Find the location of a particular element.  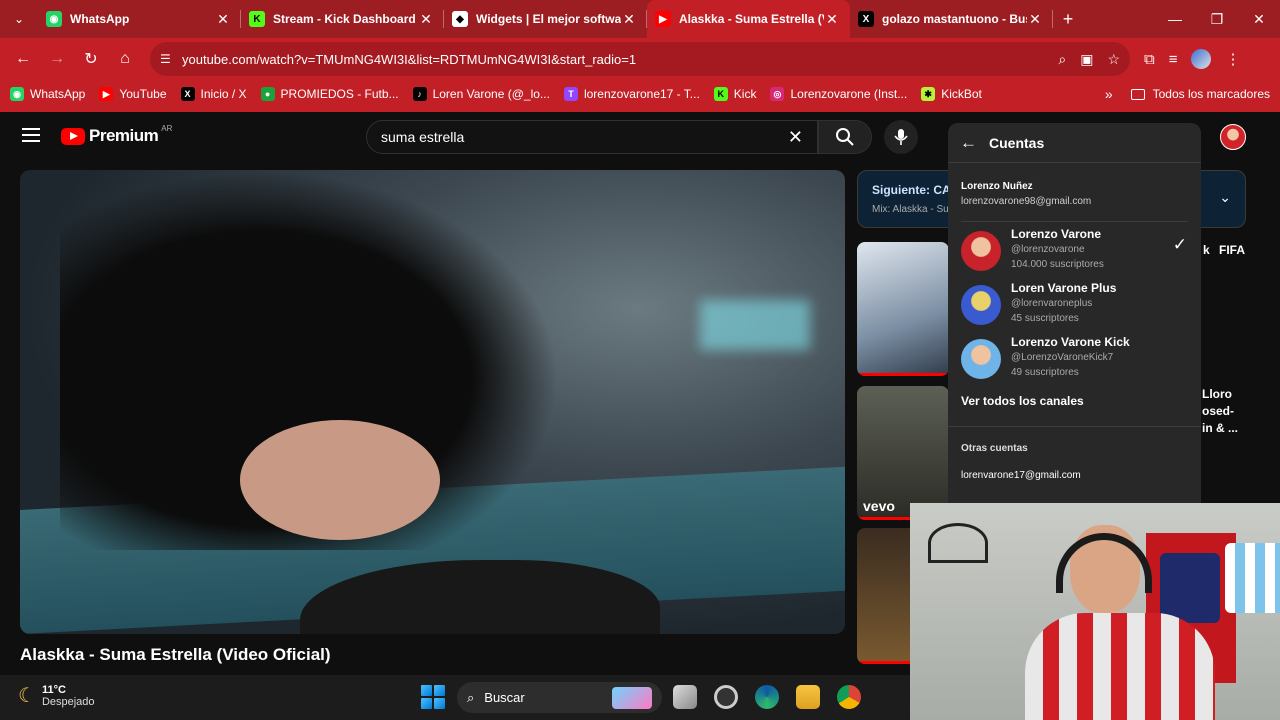

tab-search-icon: ⌄ is located at coordinates (19, 19).